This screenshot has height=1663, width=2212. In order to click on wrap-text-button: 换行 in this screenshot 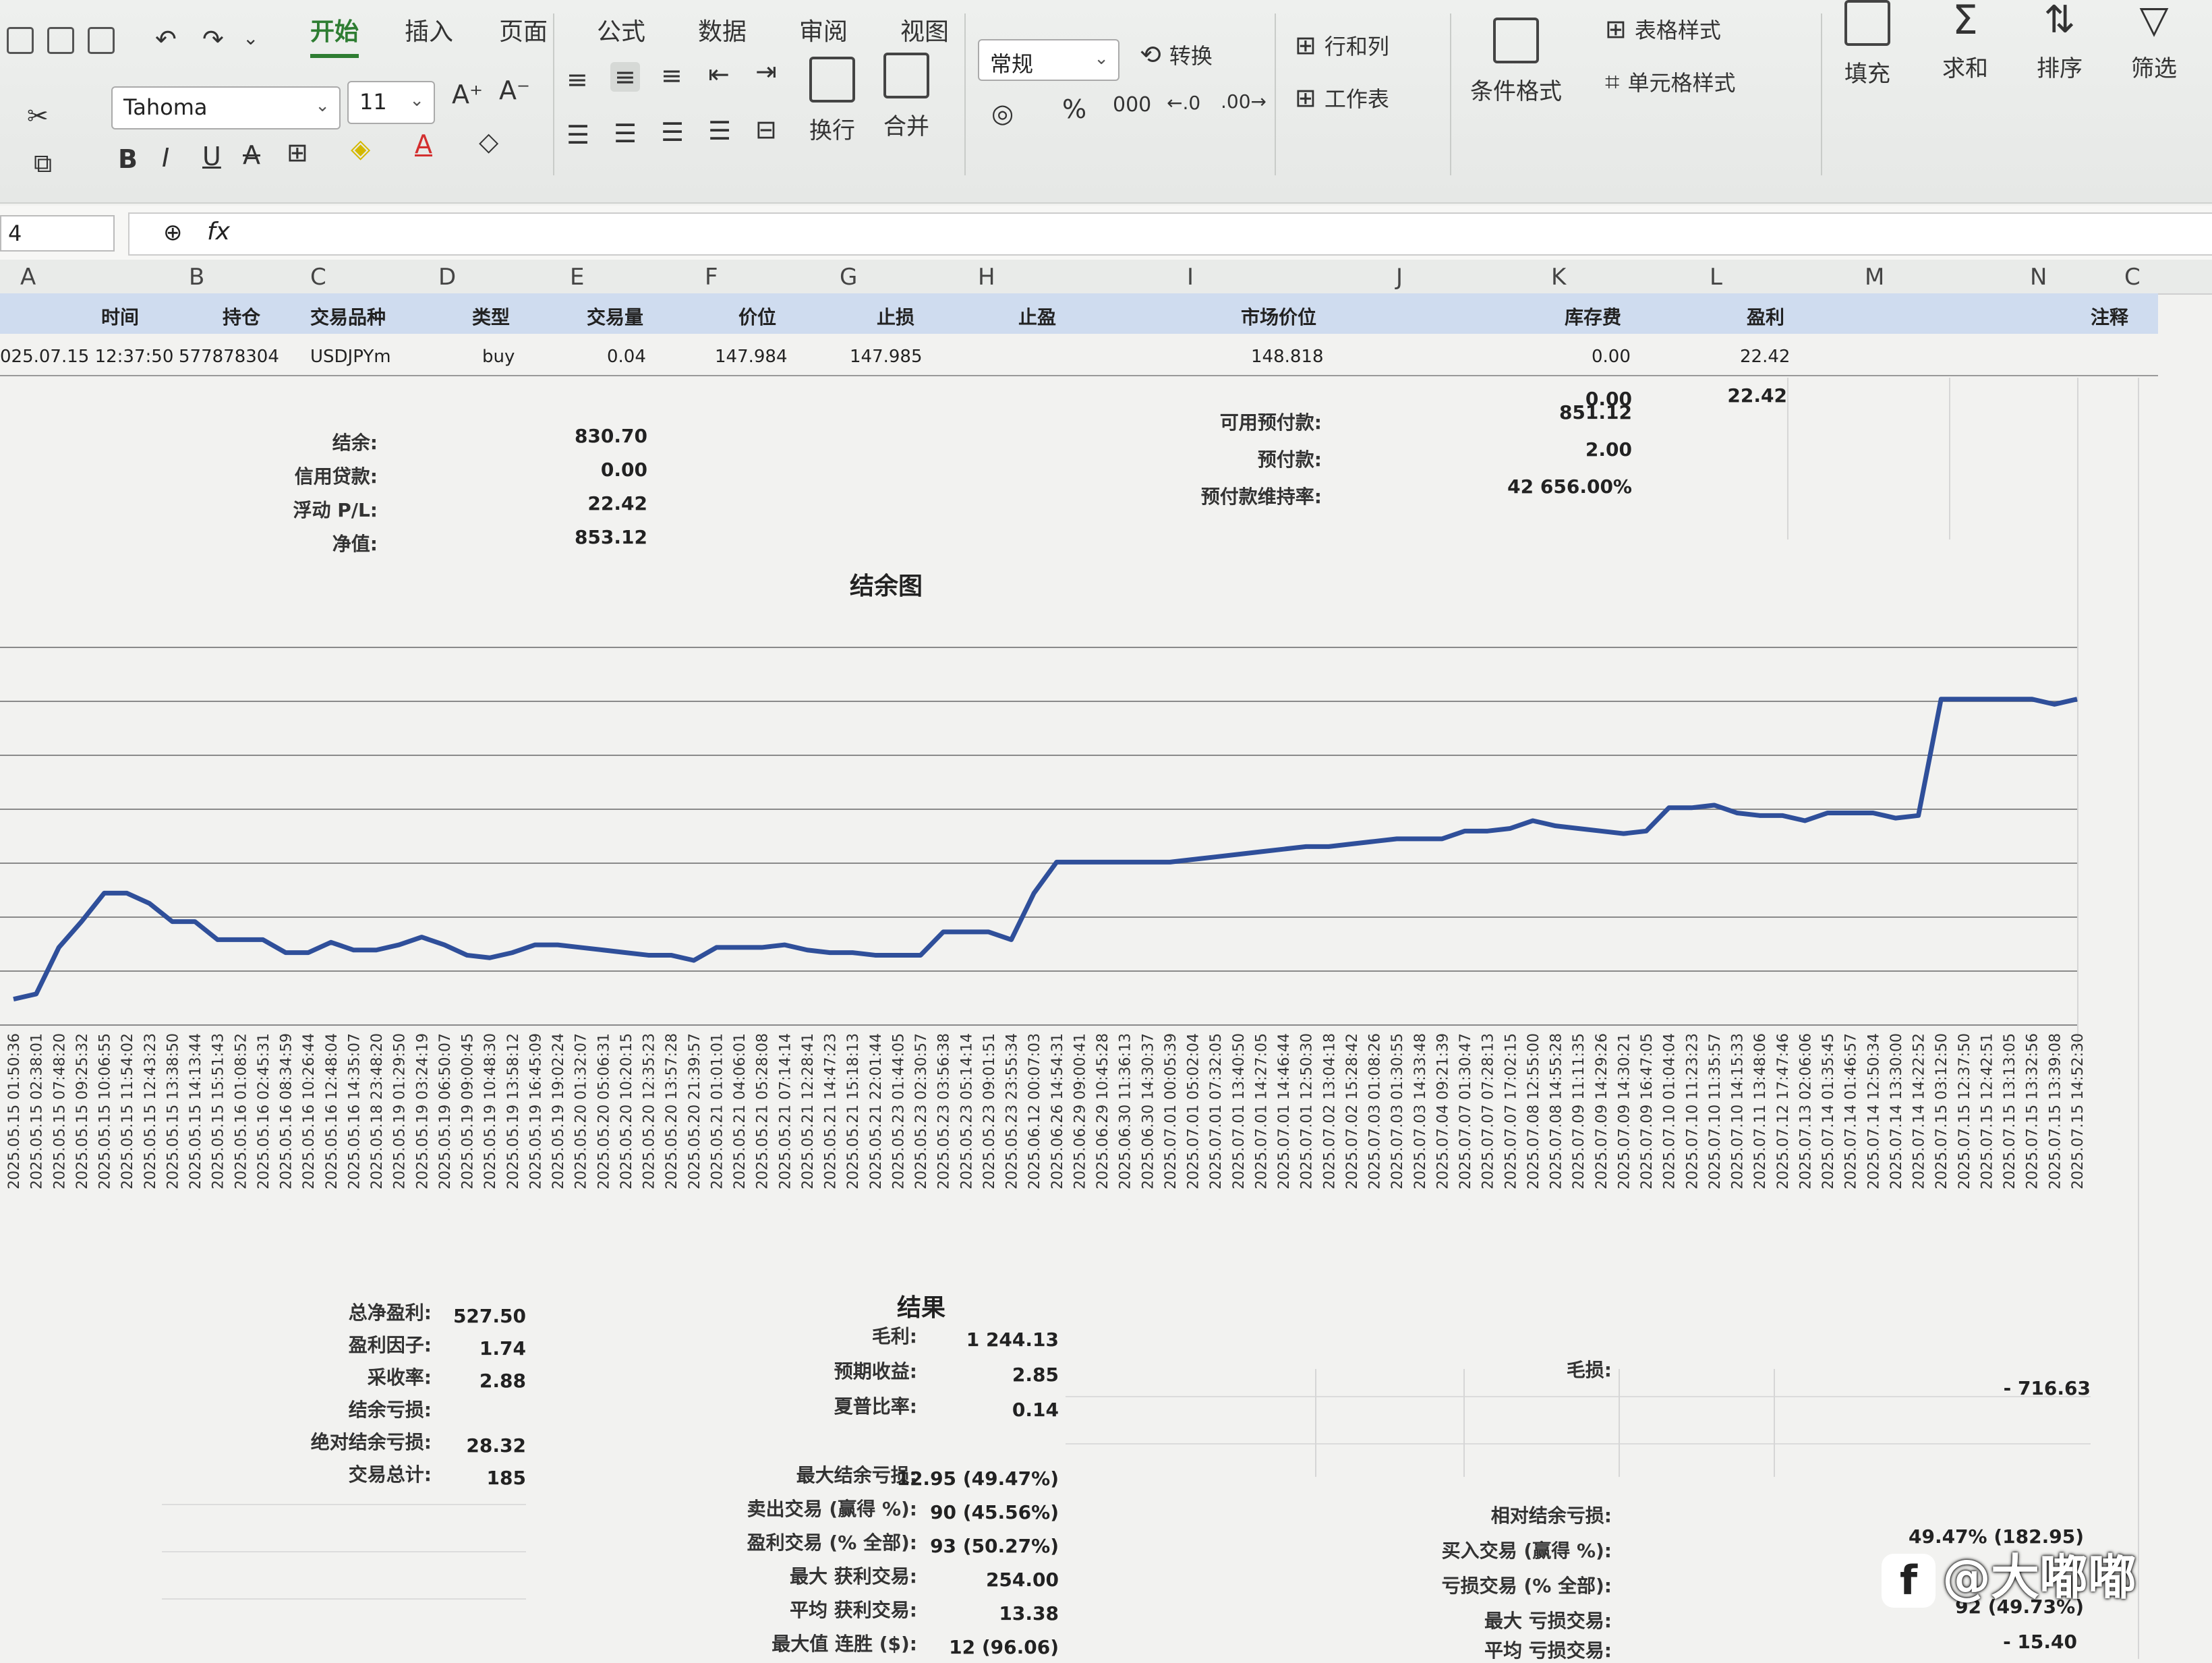, I will do `click(832, 101)`.